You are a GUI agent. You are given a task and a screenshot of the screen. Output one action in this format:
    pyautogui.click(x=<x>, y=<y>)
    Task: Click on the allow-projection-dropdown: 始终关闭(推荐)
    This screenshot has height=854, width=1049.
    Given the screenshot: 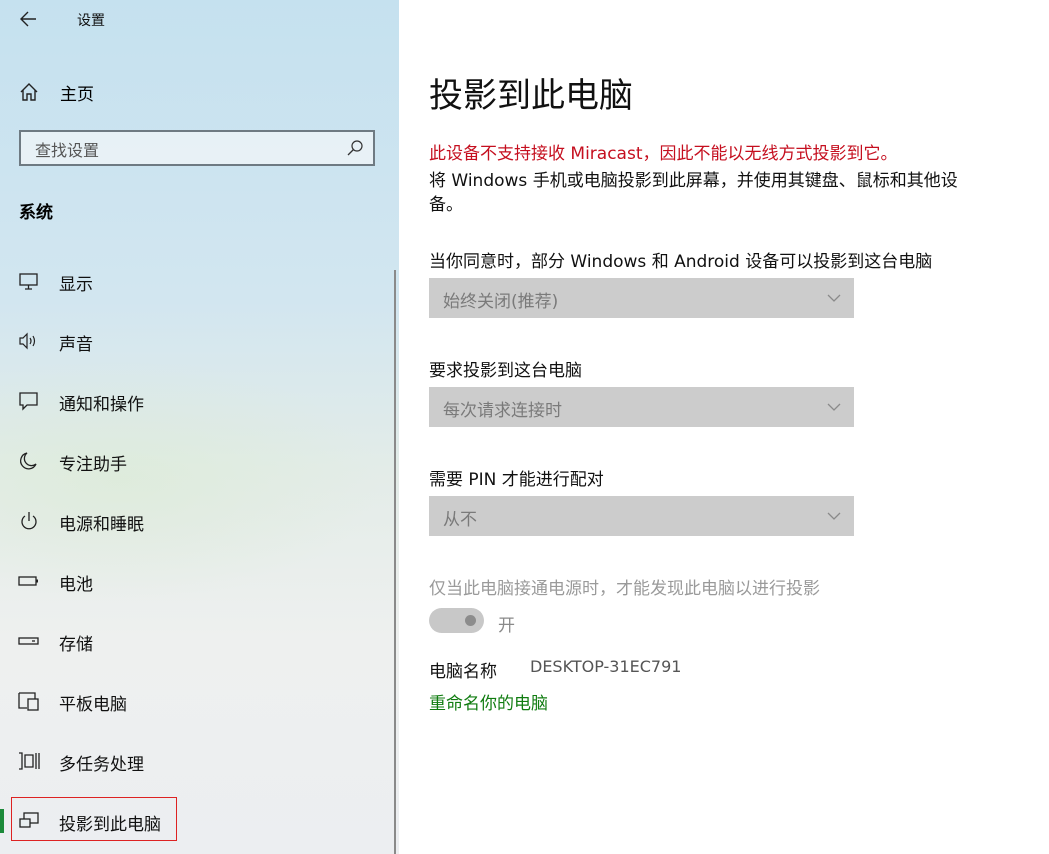 What is the action you would take?
    pyautogui.click(x=641, y=298)
    